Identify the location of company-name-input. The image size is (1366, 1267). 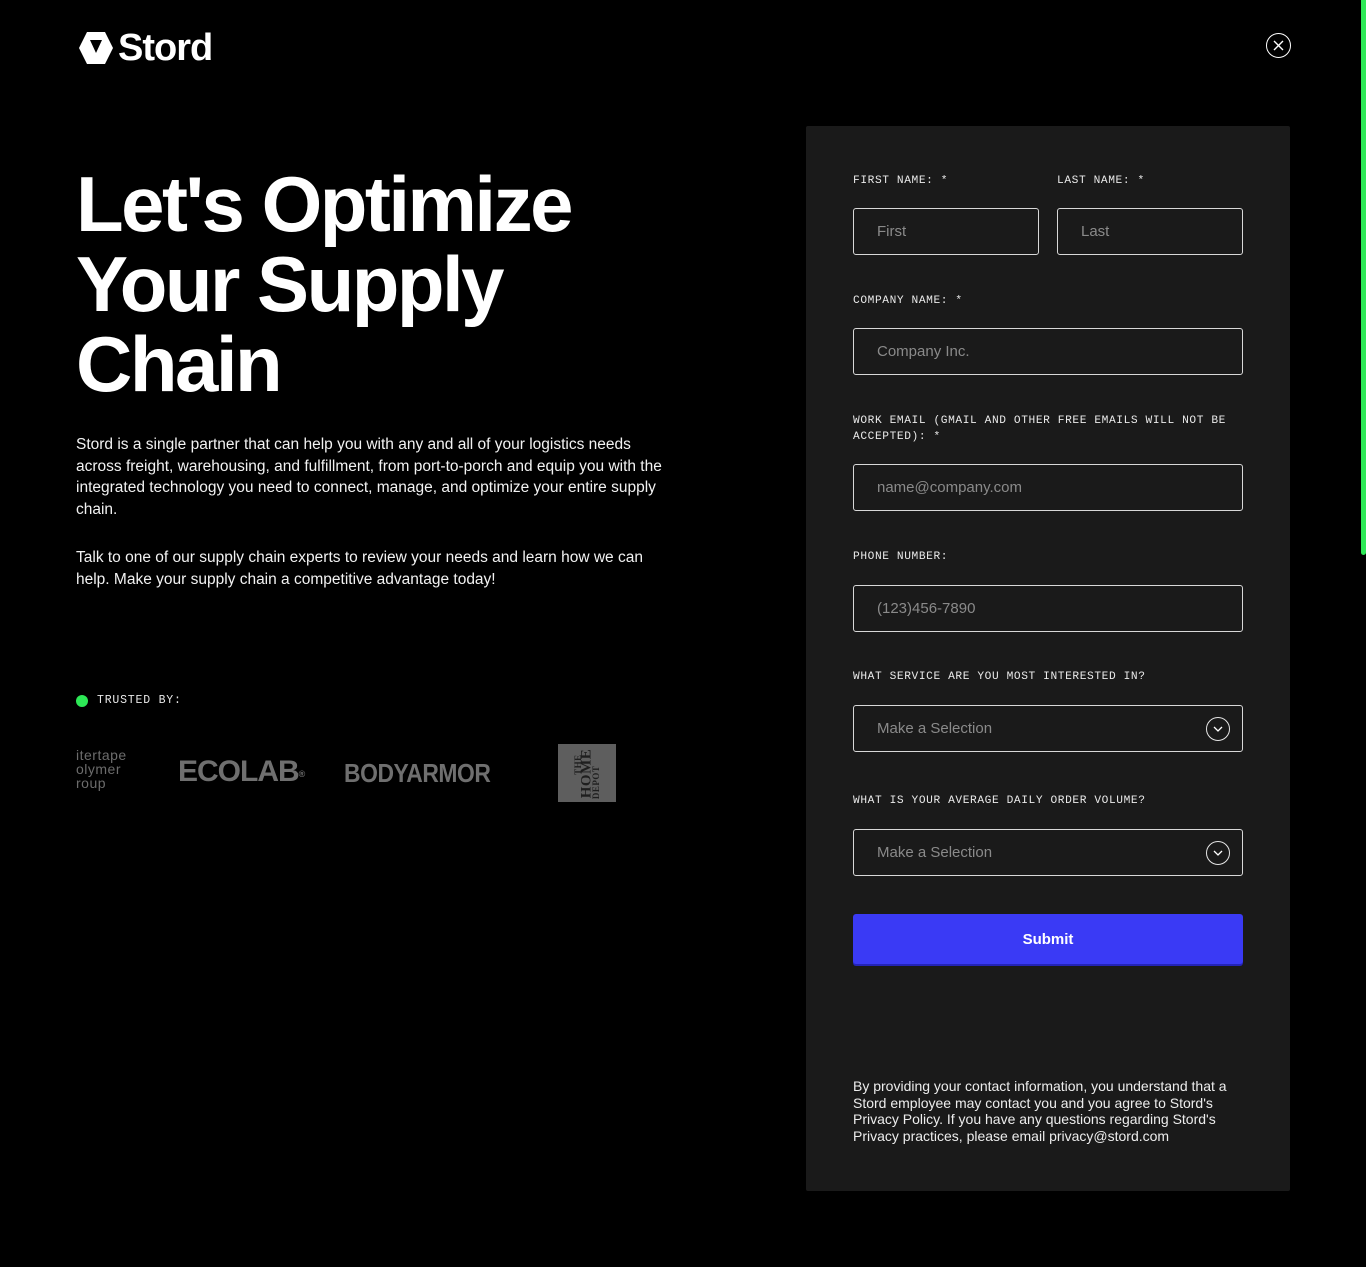
(1048, 351).